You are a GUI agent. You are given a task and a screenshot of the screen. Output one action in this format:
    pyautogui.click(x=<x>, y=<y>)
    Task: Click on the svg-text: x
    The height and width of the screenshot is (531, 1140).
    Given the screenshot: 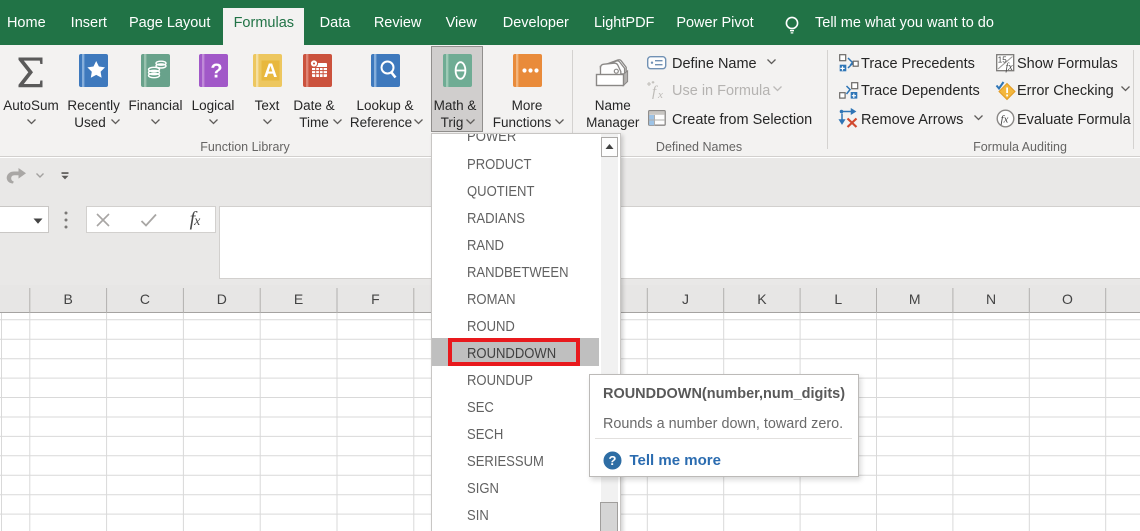 What is the action you would take?
    pyautogui.click(x=660, y=95)
    